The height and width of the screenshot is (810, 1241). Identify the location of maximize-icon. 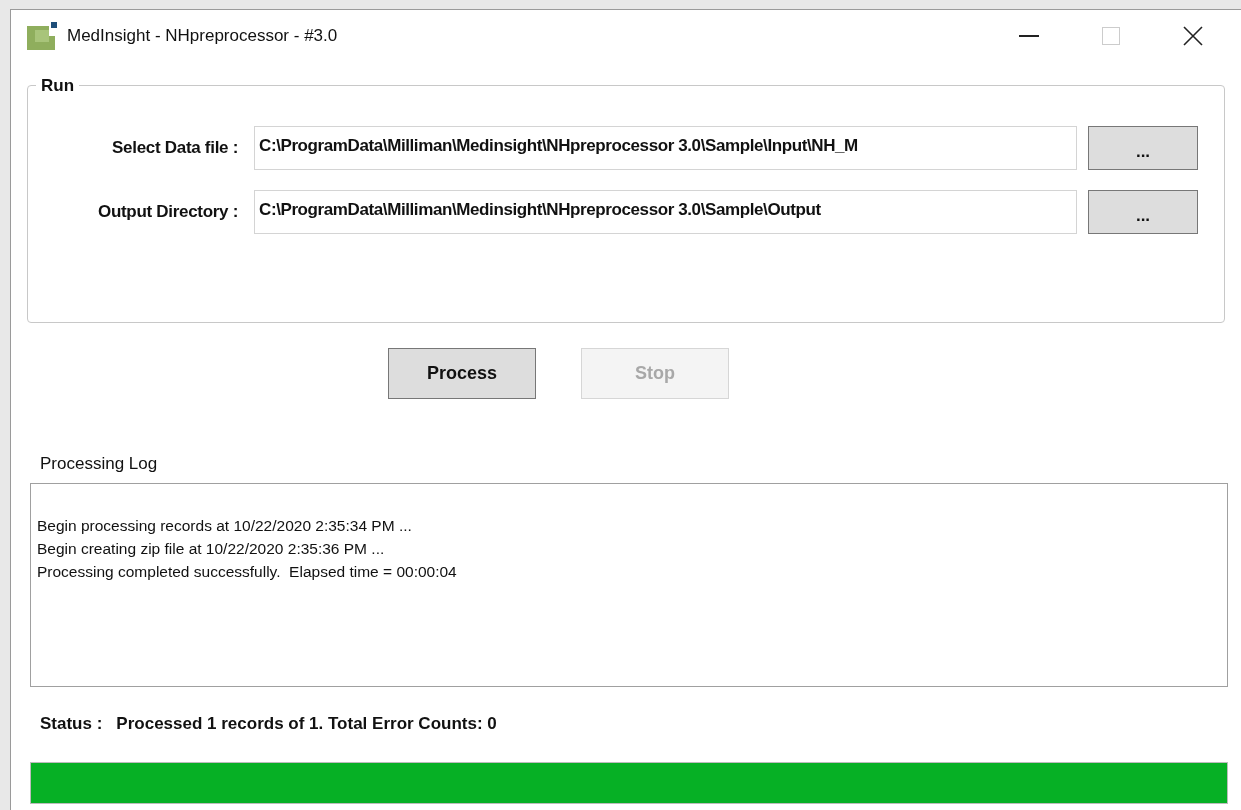
(1111, 36).